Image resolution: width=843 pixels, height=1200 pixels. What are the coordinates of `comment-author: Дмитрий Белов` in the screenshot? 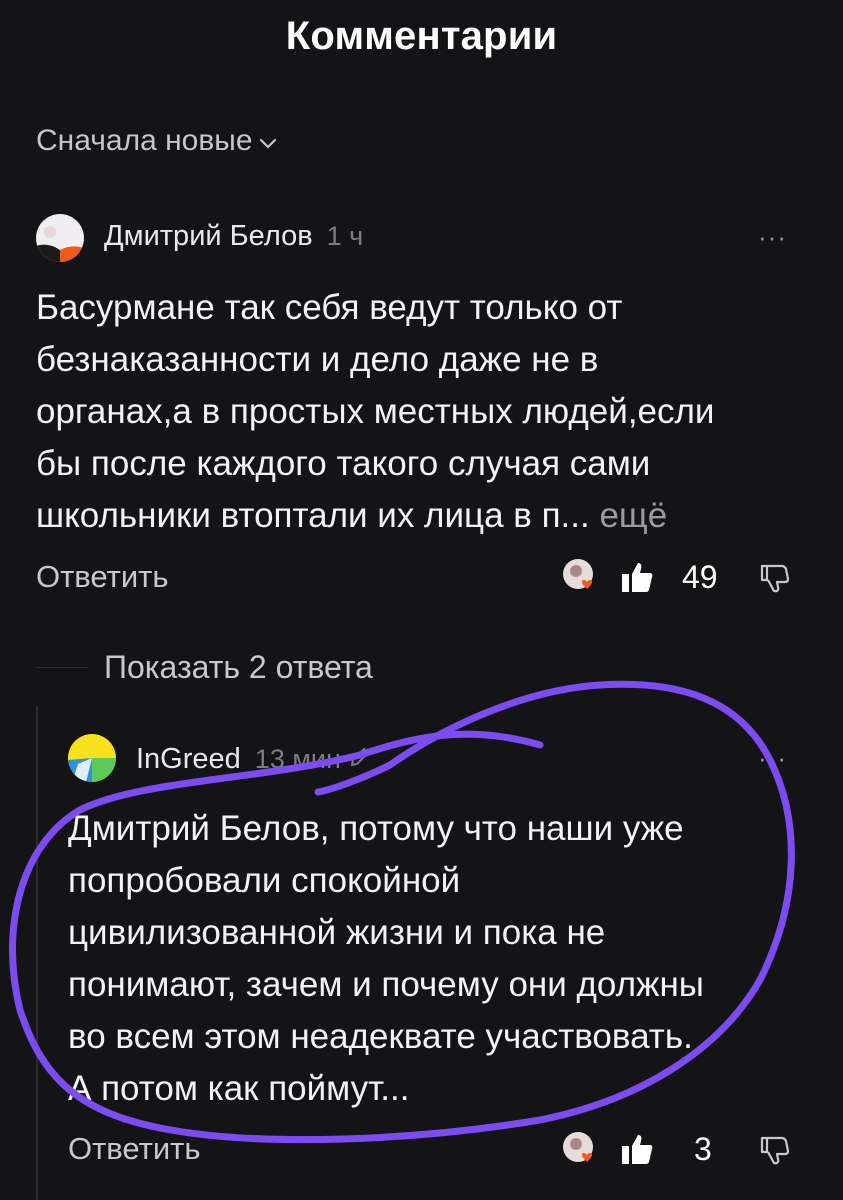 It's located at (208, 236).